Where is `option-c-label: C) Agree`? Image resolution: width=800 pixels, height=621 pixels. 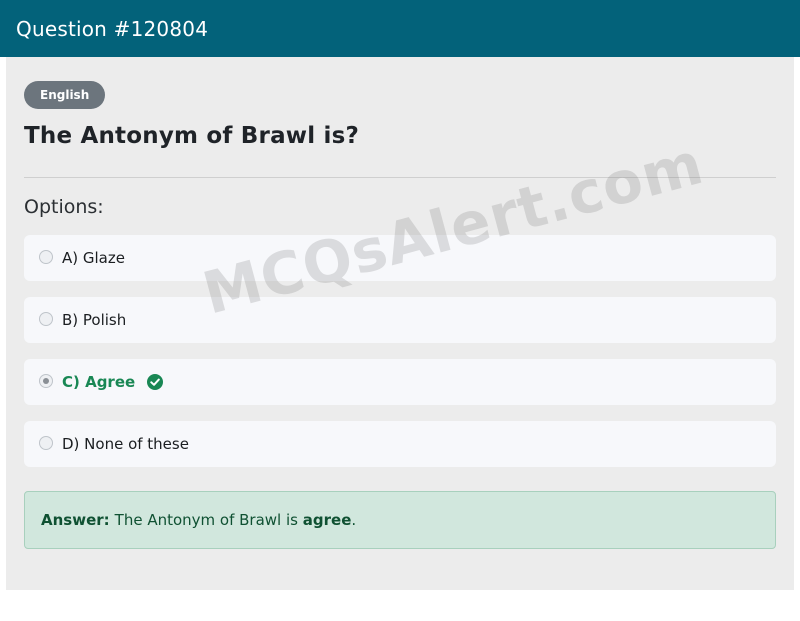 option-c-label: C) Agree is located at coordinates (99, 382).